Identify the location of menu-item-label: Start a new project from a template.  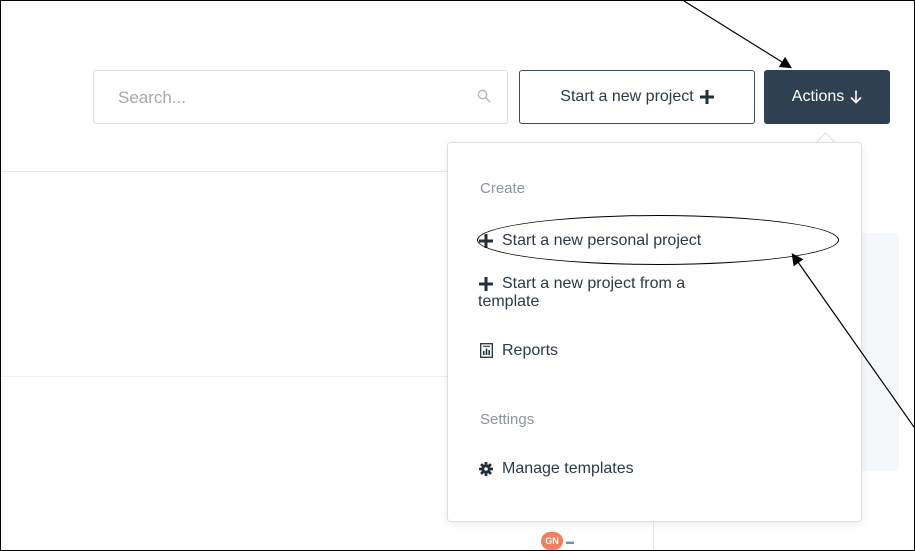
(582, 293).